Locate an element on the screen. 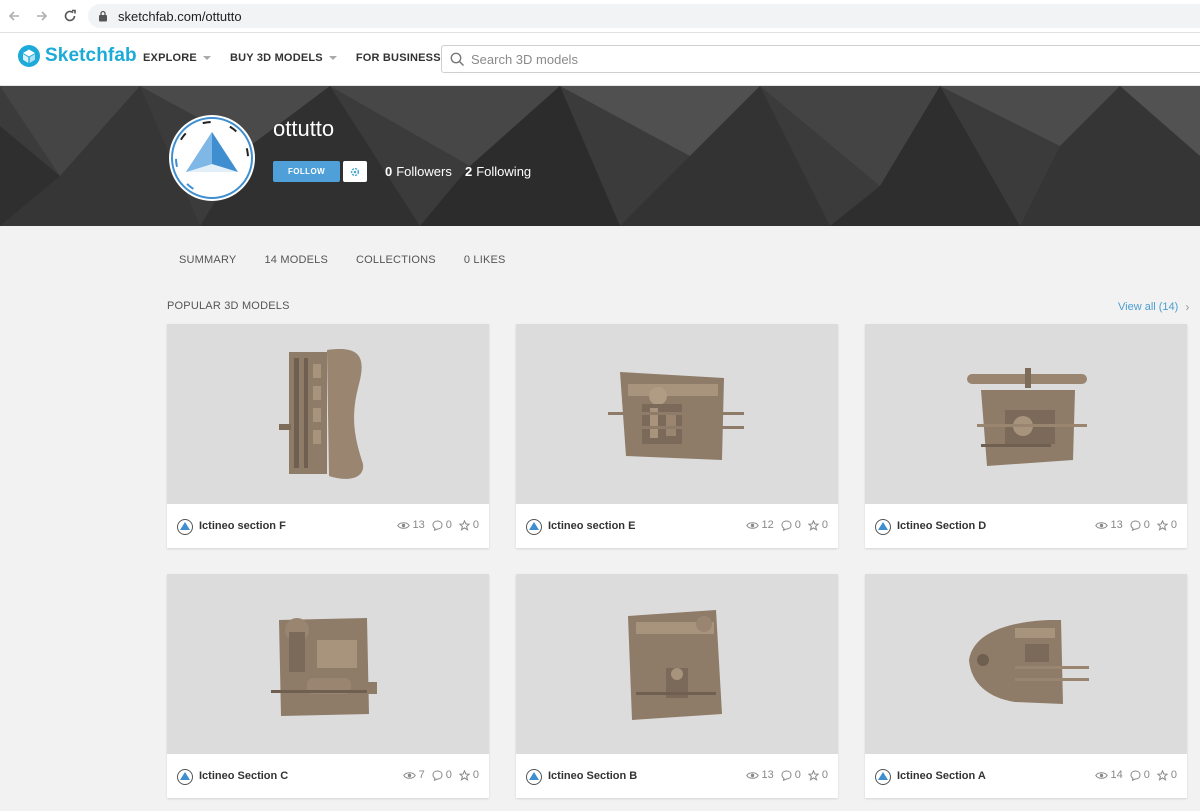  model-preview-section-c is located at coordinates (324, 667).